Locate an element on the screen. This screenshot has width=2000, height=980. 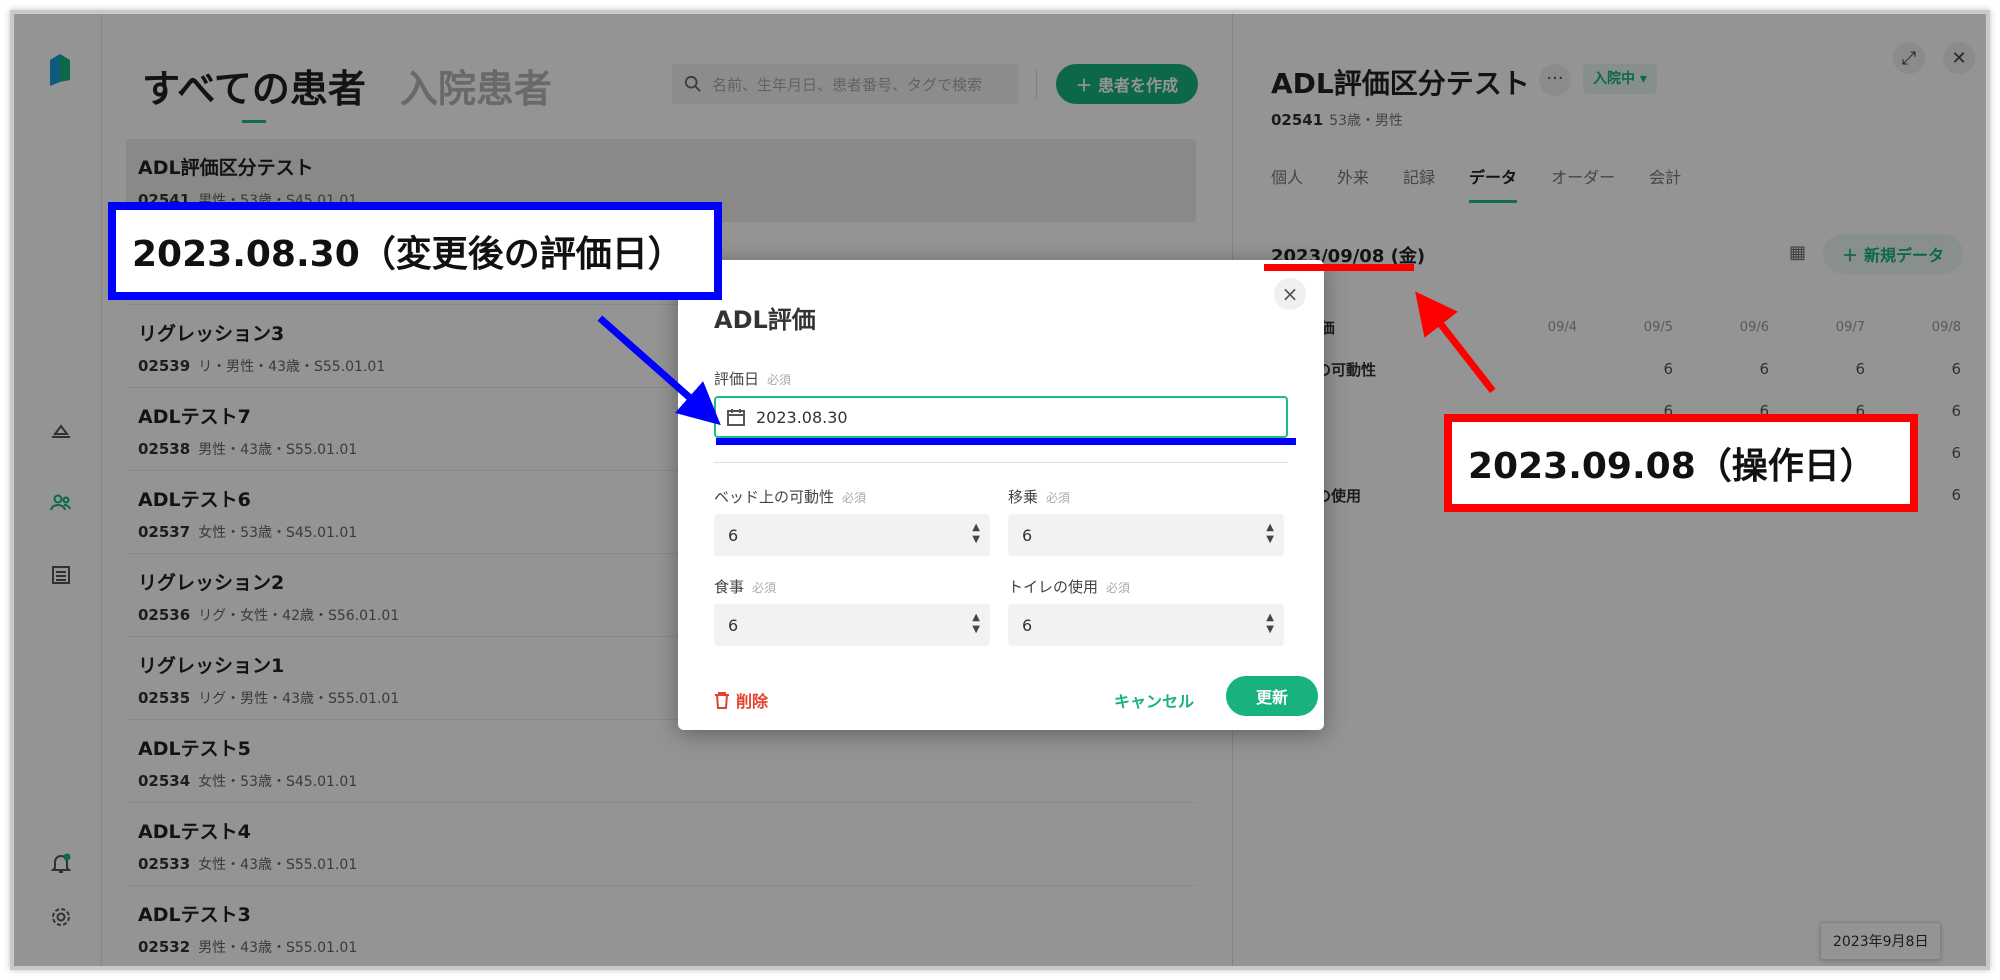
update-button: 更新 is located at coordinates (1272, 696).